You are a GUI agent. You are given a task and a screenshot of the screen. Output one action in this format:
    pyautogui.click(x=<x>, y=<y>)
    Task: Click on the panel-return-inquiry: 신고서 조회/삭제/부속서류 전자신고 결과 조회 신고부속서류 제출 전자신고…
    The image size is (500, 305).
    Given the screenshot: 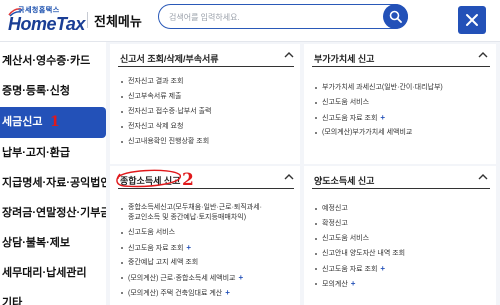 What is the action you would take?
    pyautogui.click(x=205, y=104)
    